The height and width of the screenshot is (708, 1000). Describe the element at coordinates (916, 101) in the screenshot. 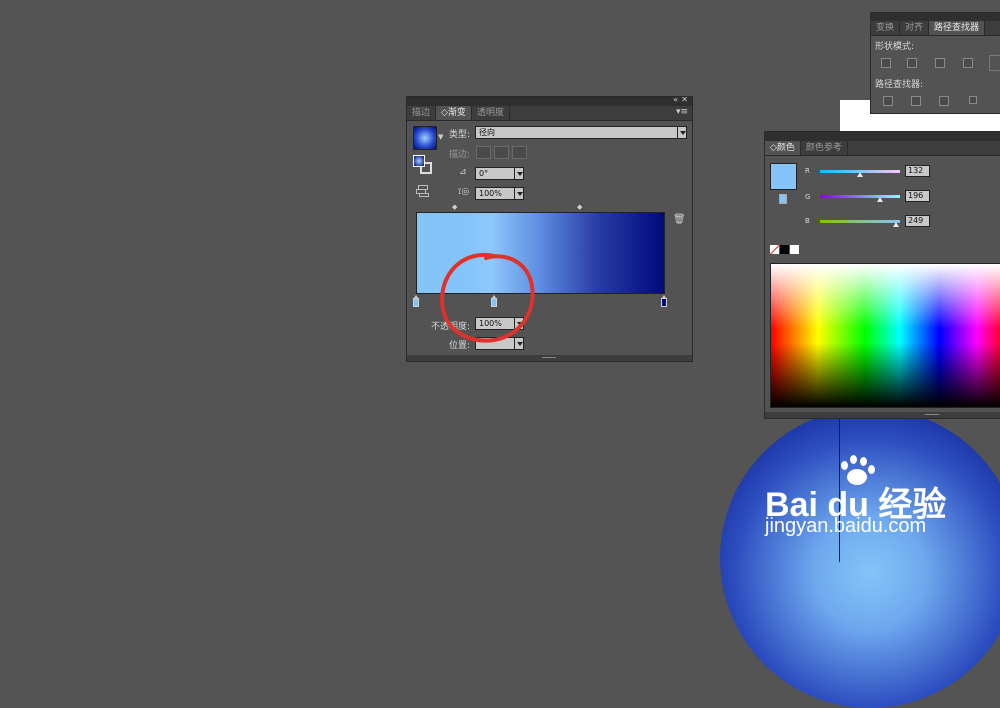

I see `trim-icon` at that location.